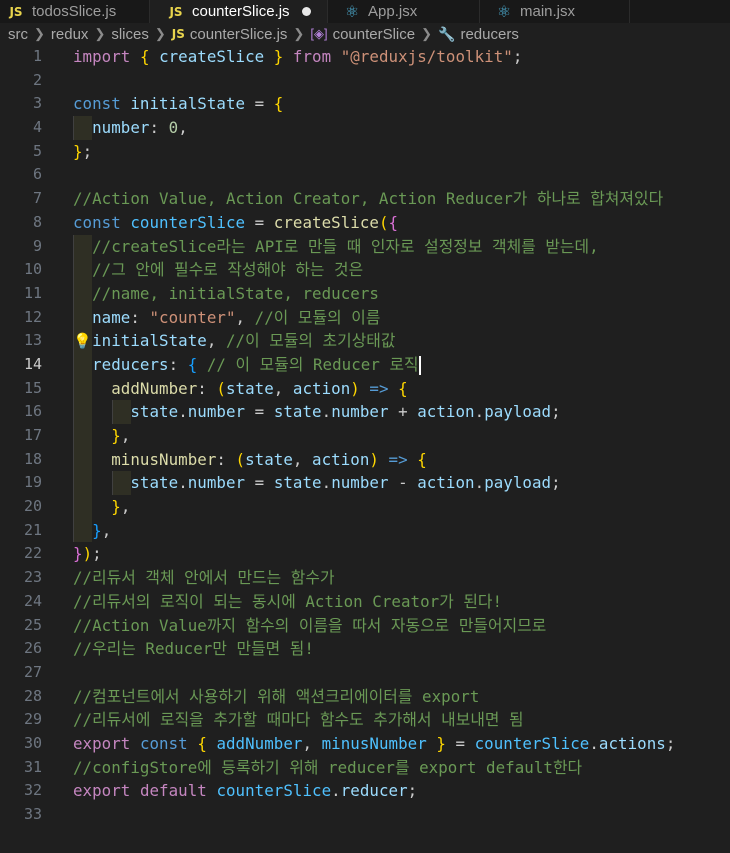 Image resolution: width=730 pixels, height=853 pixels. What do you see at coordinates (365, 649) in the screenshot?
I see `code-line: 26 //우리는 Reducer만 만들면 됨!` at bounding box center [365, 649].